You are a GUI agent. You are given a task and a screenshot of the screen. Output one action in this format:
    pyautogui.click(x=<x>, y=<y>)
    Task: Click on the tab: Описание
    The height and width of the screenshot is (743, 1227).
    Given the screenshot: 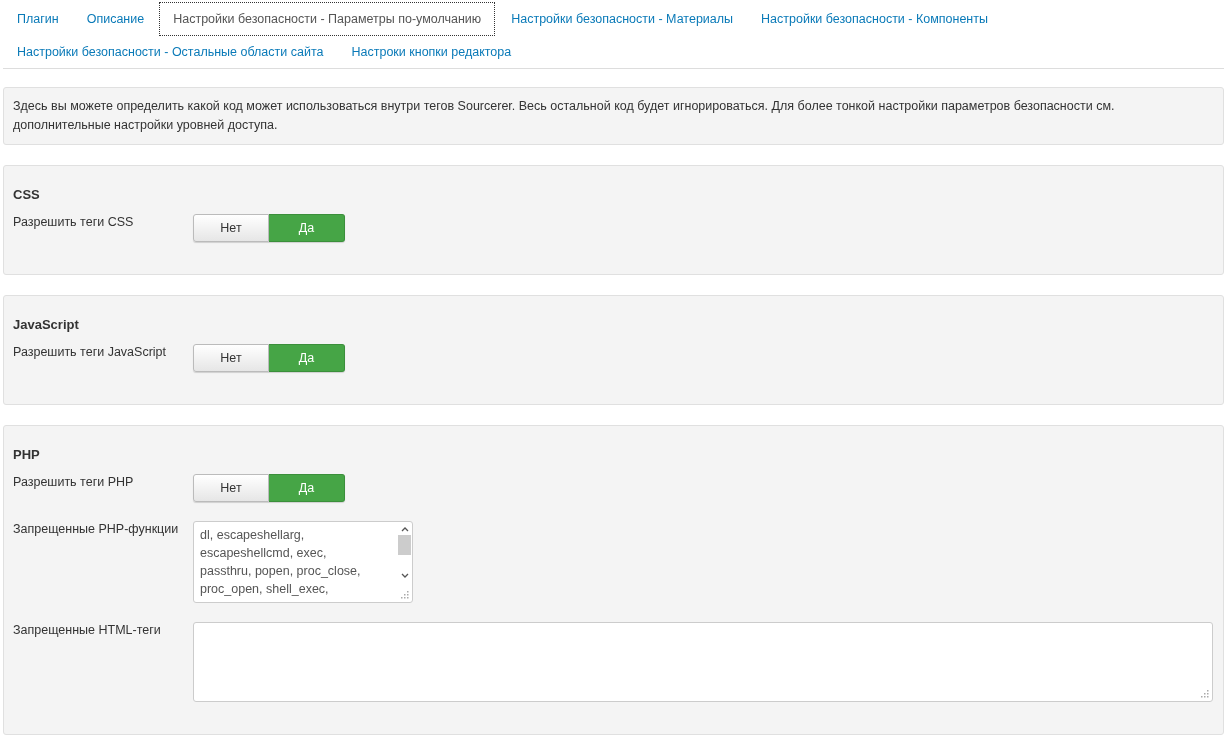 What is the action you would take?
    pyautogui.click(x=115, y=19)
    